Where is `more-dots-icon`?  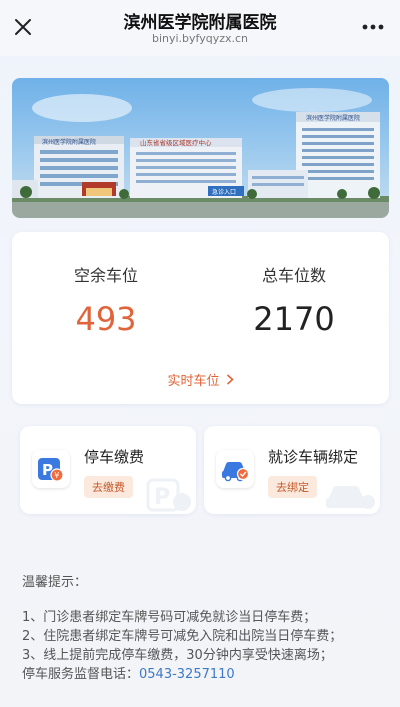 more-dots-icon is located at coordinates (373, 27).